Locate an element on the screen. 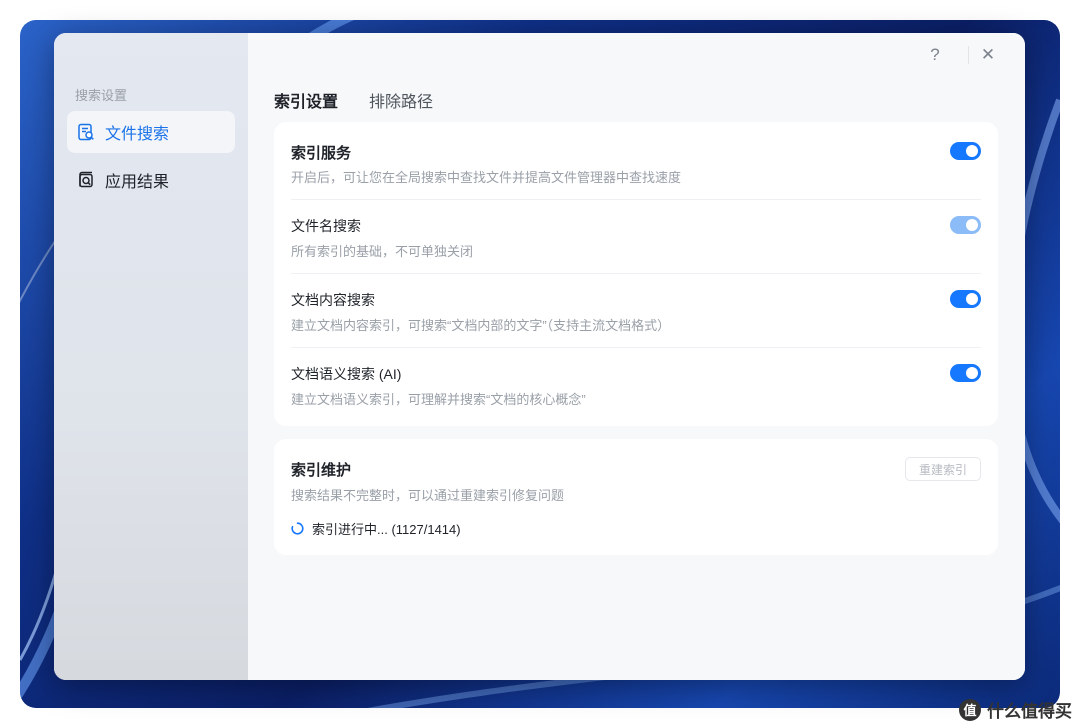 This screenshot has height=728, width=1080. sidebar-item-file-search: 文件搜索 is located at coordinates (151, 132).